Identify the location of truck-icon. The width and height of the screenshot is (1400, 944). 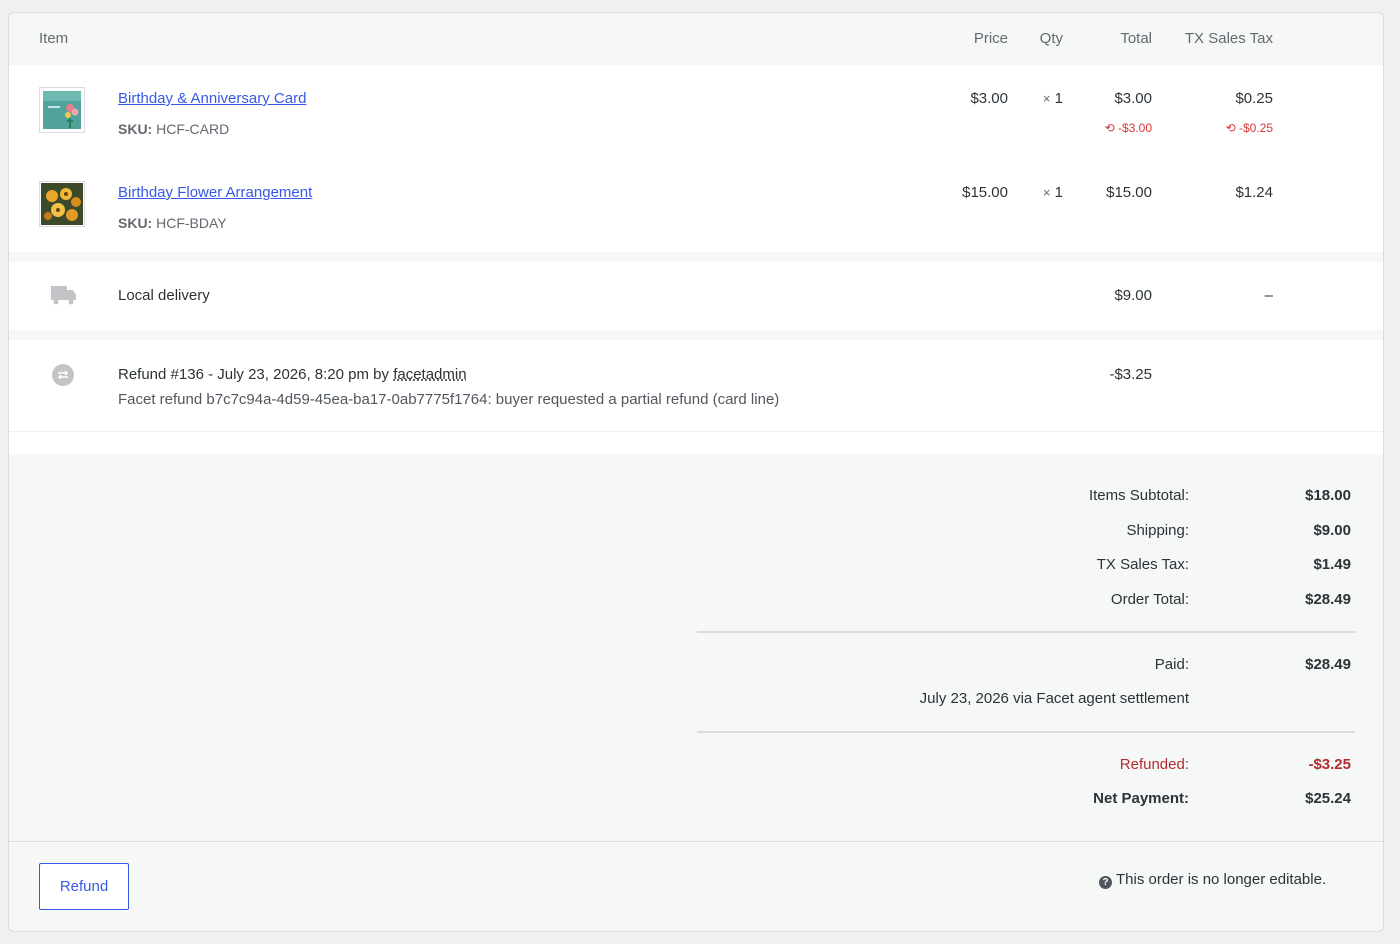
(64, 297).